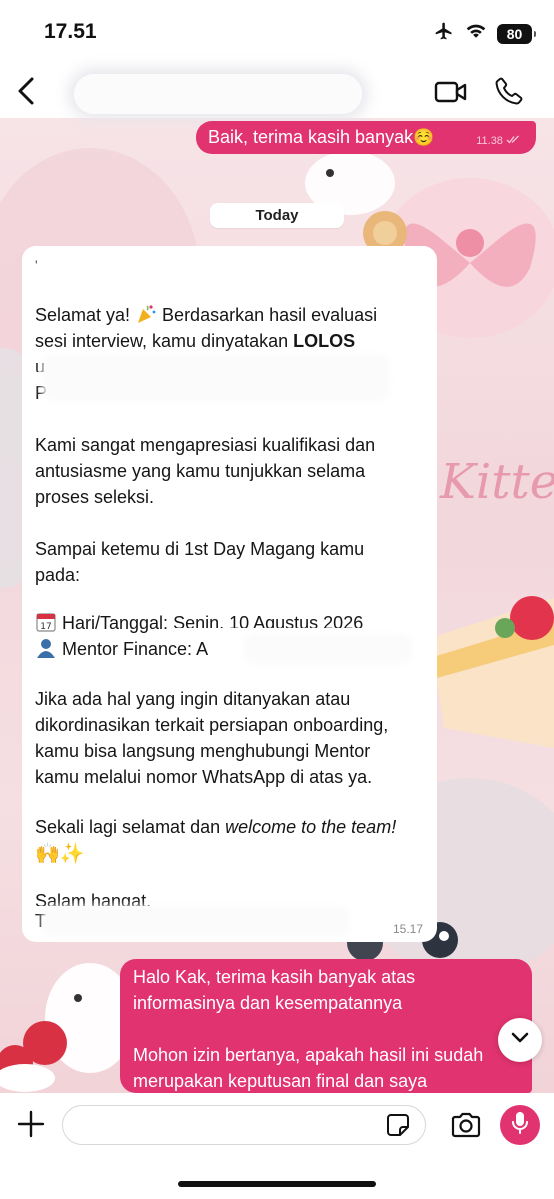 Image resolution: width=554 pixels, height=1199 pixels. What do you see at coordinates (204, 777) in the screenshot?
I see `message-line: kamu melalui nomor WhatsApp di atas ya.` at bounding box center [204, 777].